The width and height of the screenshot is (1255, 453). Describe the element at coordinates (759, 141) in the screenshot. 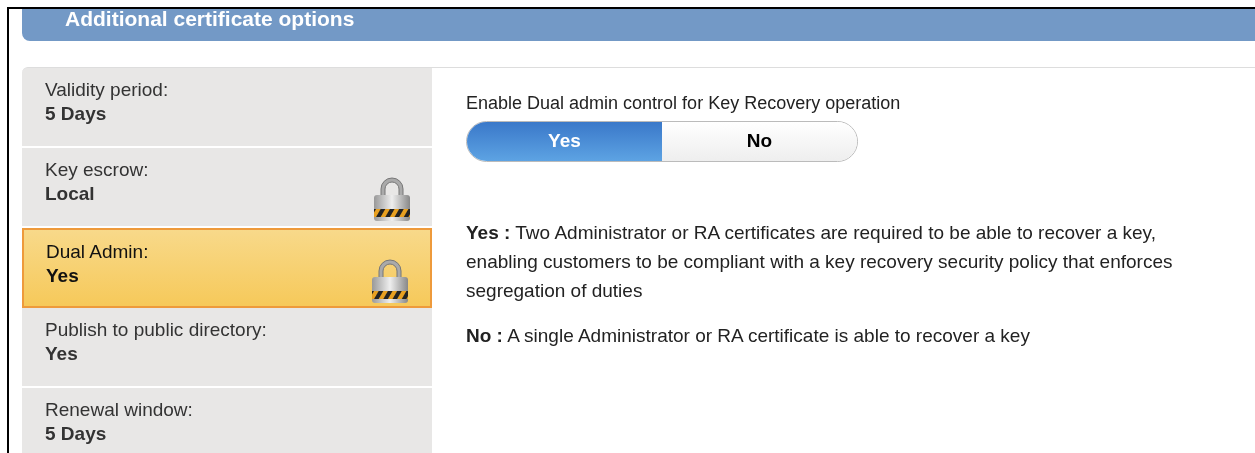

I see `toggle-option: No` at that location.